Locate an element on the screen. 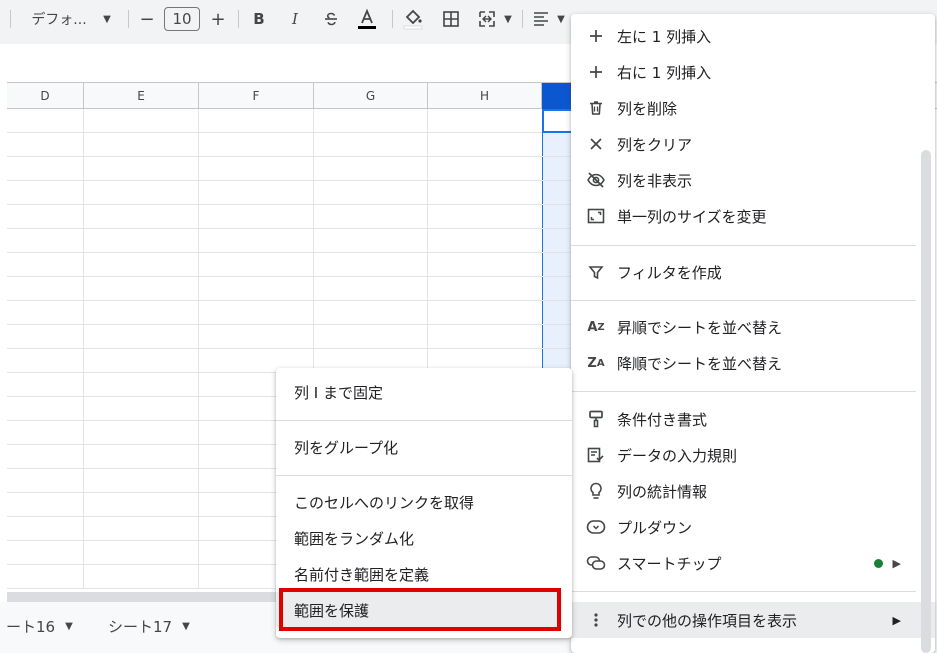 This screenshot has width=937, height=653. resize-icon is located at coordinates (596, 216).